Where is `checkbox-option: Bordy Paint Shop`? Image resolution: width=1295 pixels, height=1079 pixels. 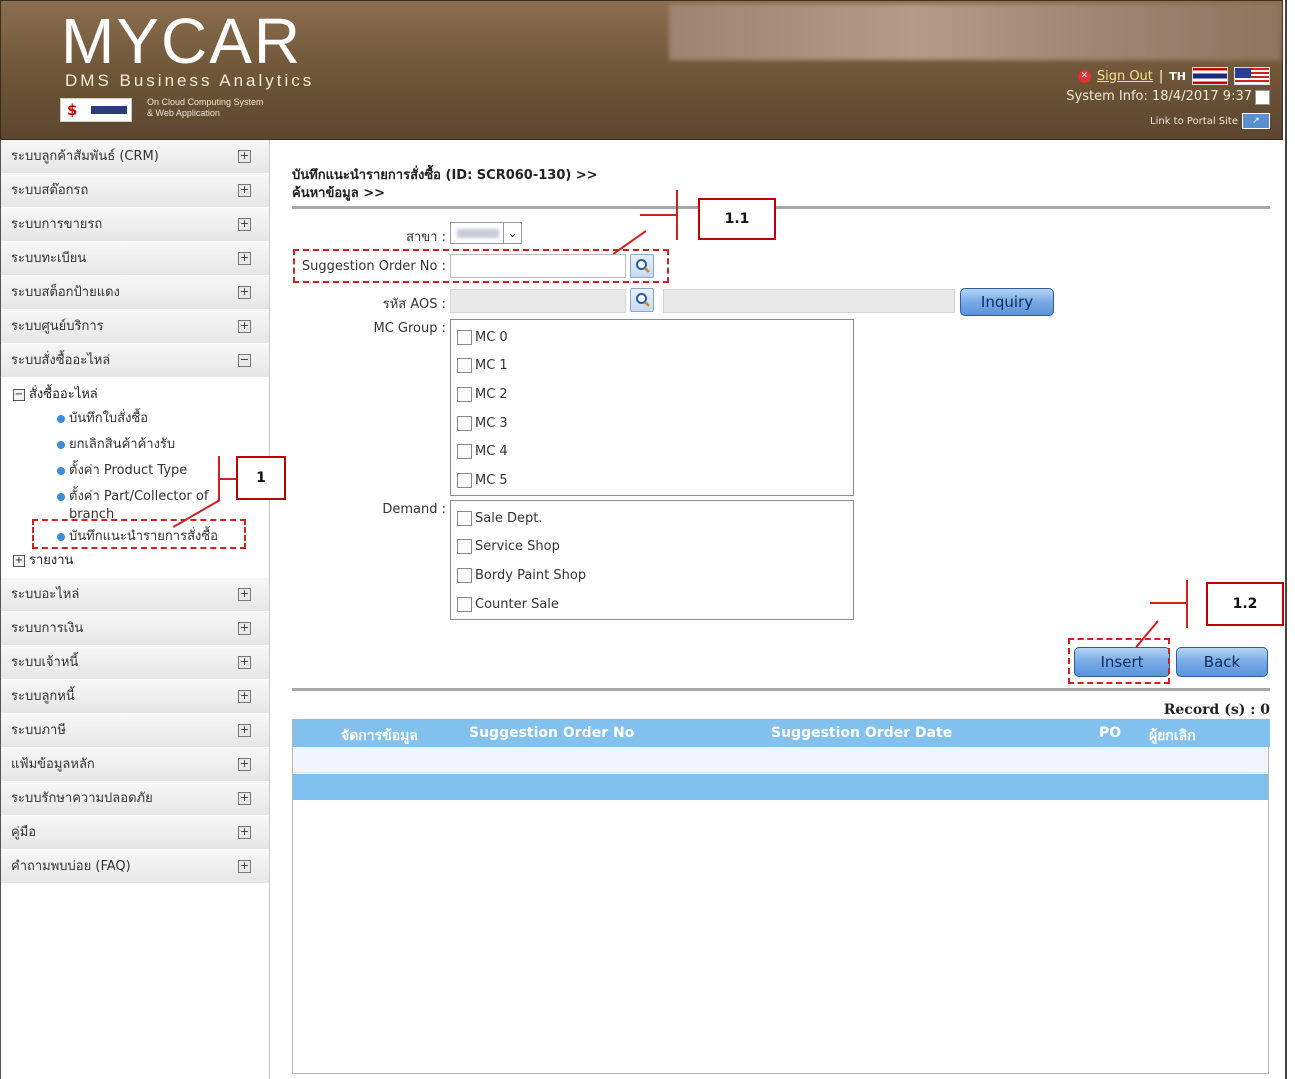 checkbox-option: Bordy Paint Shop is located at coordinates (652, 575).